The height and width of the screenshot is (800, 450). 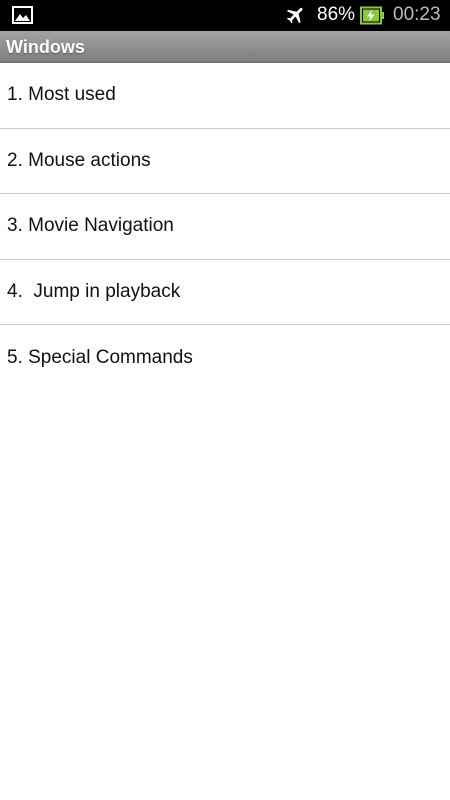 I want to click on battery-percent: 86%, so click(x=336, y=14).